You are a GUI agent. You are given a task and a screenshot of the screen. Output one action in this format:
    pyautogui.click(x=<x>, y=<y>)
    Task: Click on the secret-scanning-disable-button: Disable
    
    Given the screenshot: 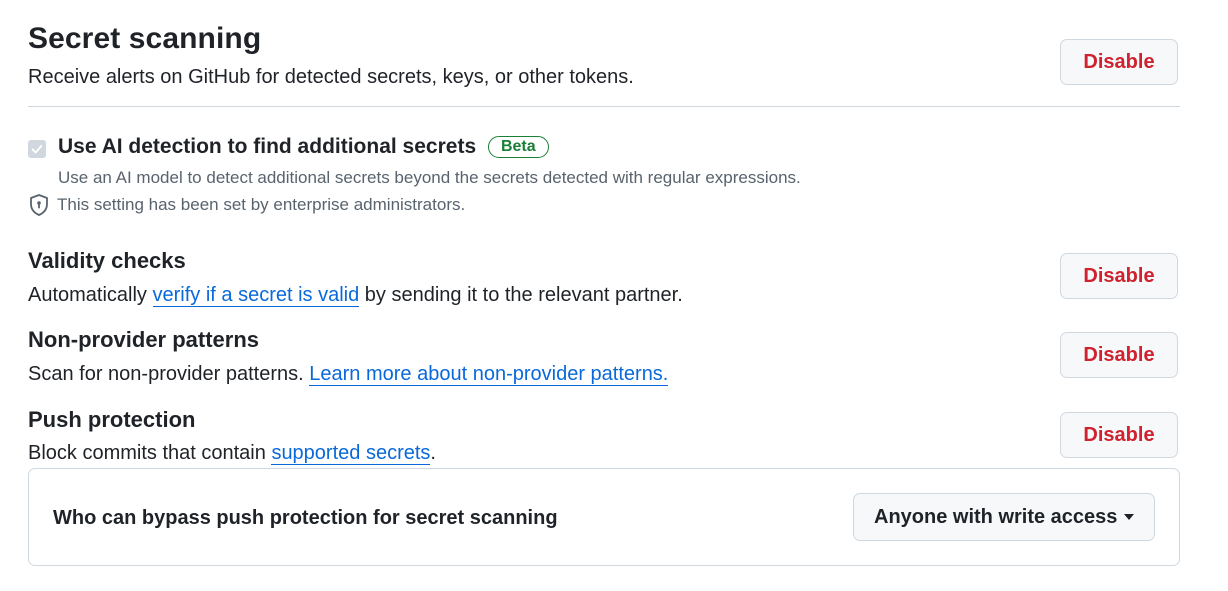 What is the action you would take?
    pyautogui.click(x=1119, y=62)
    